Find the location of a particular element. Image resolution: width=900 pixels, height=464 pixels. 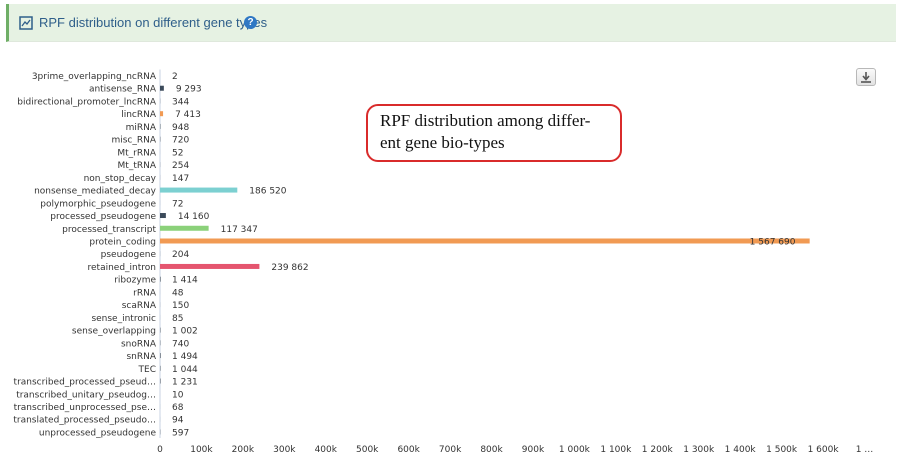

x-tick-label: 400k is located at coordinates (326, 450).